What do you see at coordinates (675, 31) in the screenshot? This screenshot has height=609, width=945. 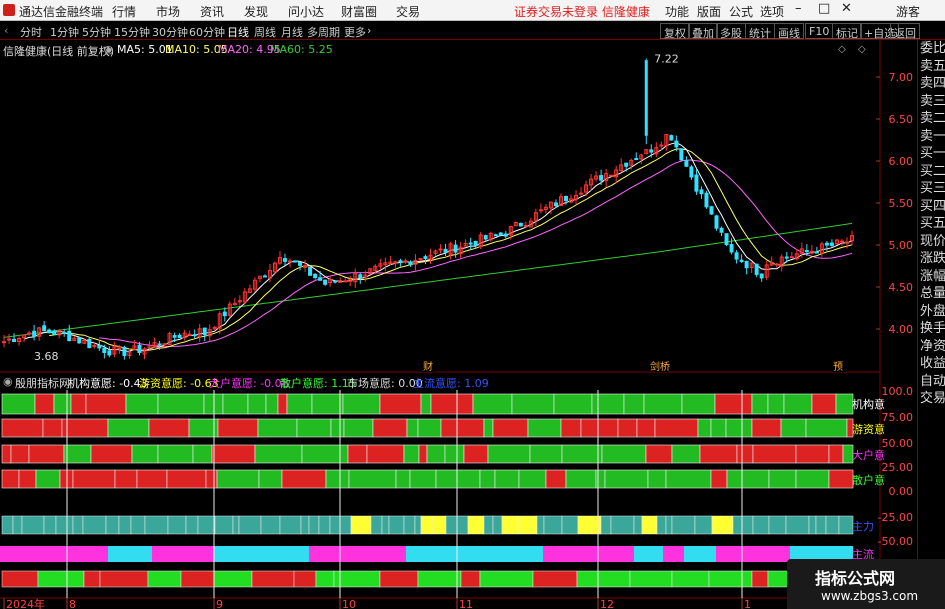 I see `btn-fuquan: 复权` at bounding box center [675, 31].